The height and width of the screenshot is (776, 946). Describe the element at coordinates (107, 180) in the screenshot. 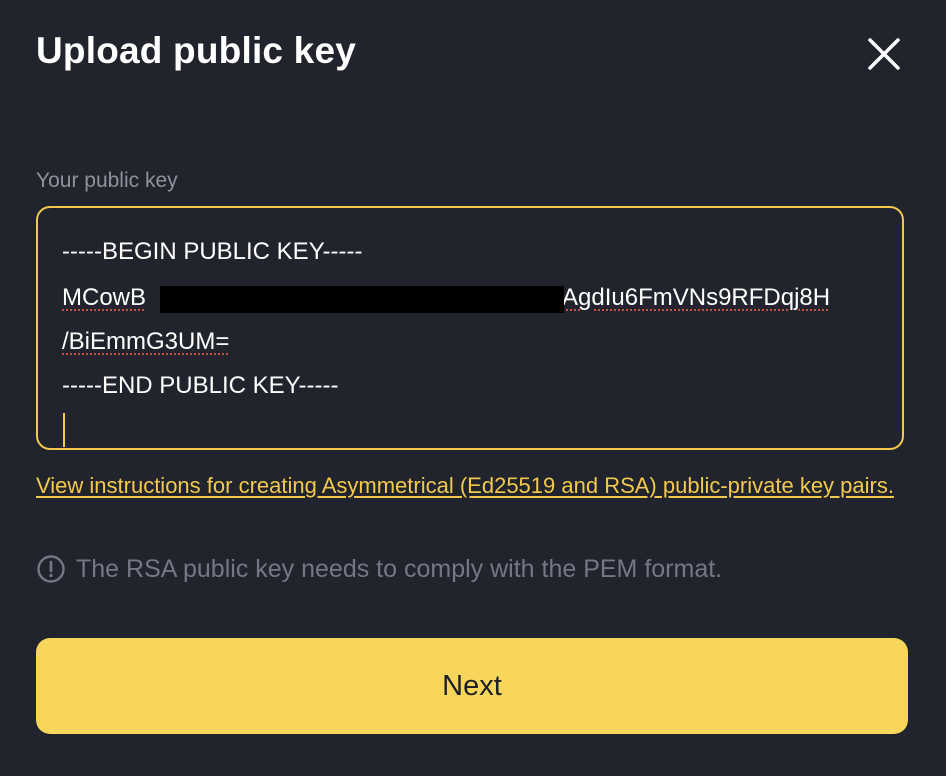

I see `public-key-label: Your public key` at that location.